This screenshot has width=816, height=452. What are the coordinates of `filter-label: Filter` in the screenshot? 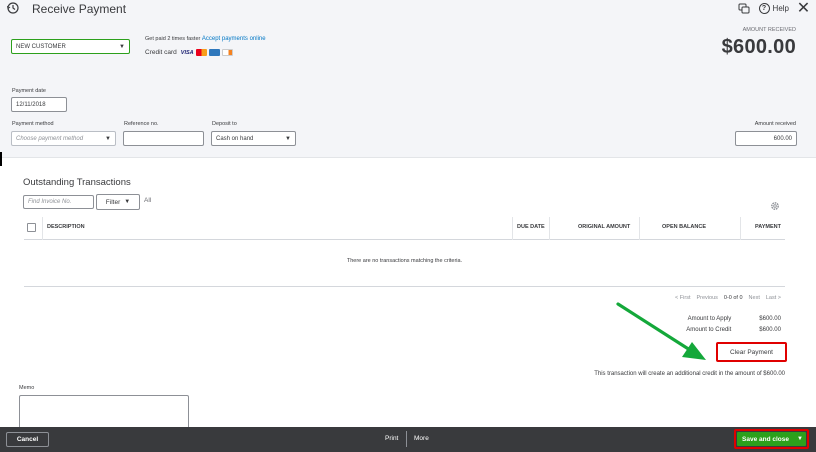 It's located at (113, 202).